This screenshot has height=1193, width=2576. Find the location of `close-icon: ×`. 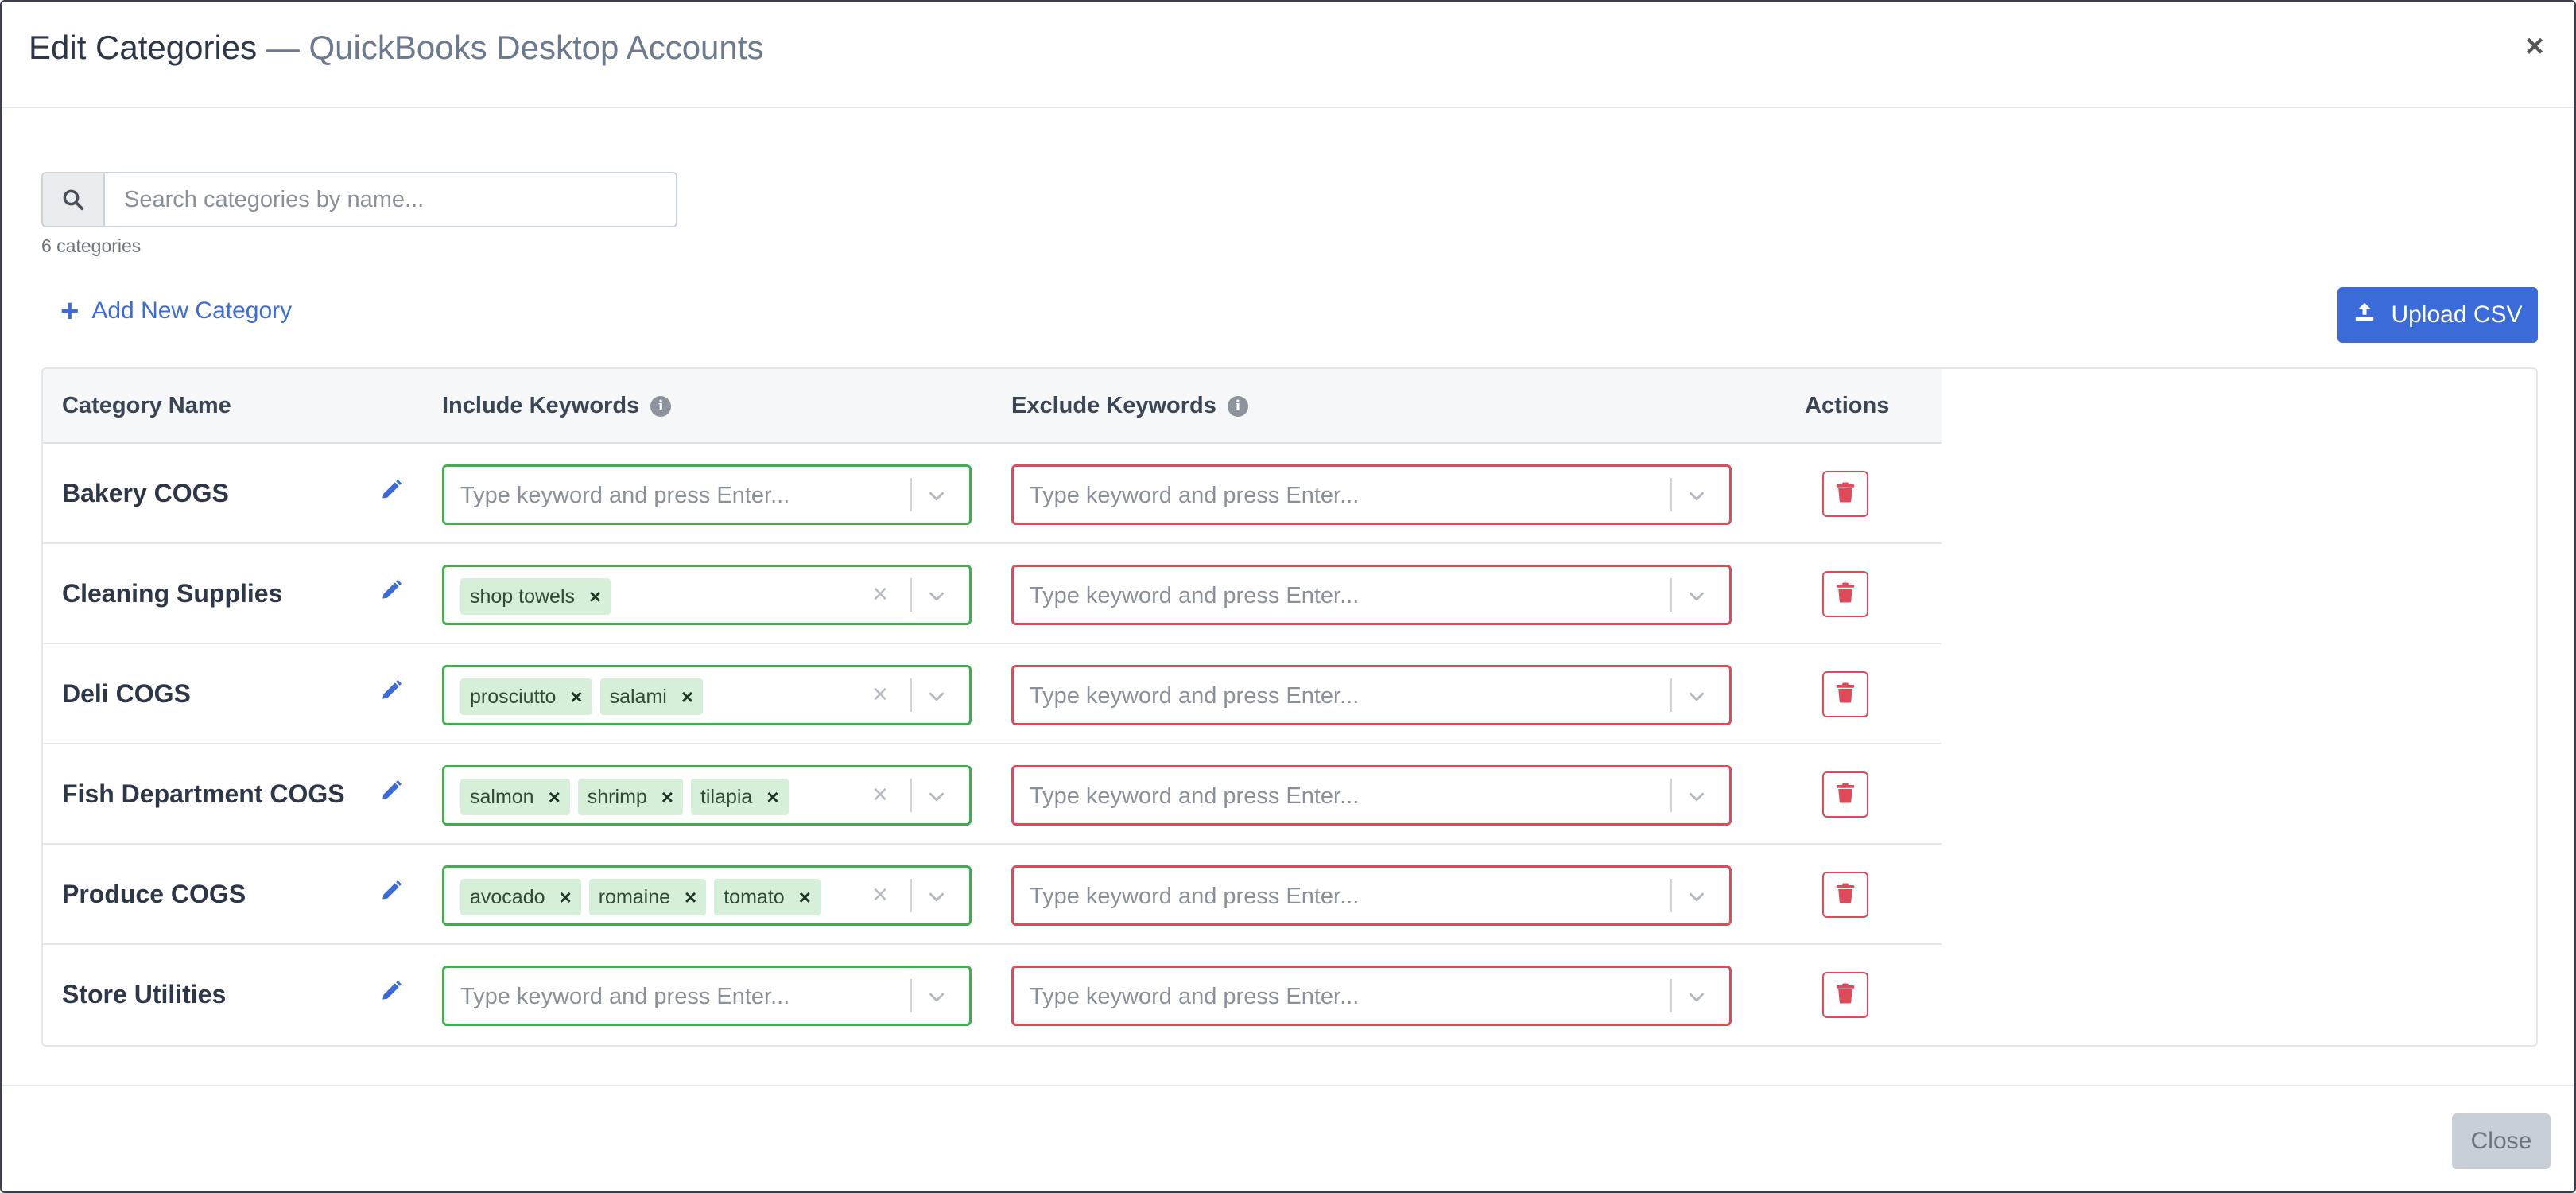

close-icon: × is located at coordinates (2535, 46).